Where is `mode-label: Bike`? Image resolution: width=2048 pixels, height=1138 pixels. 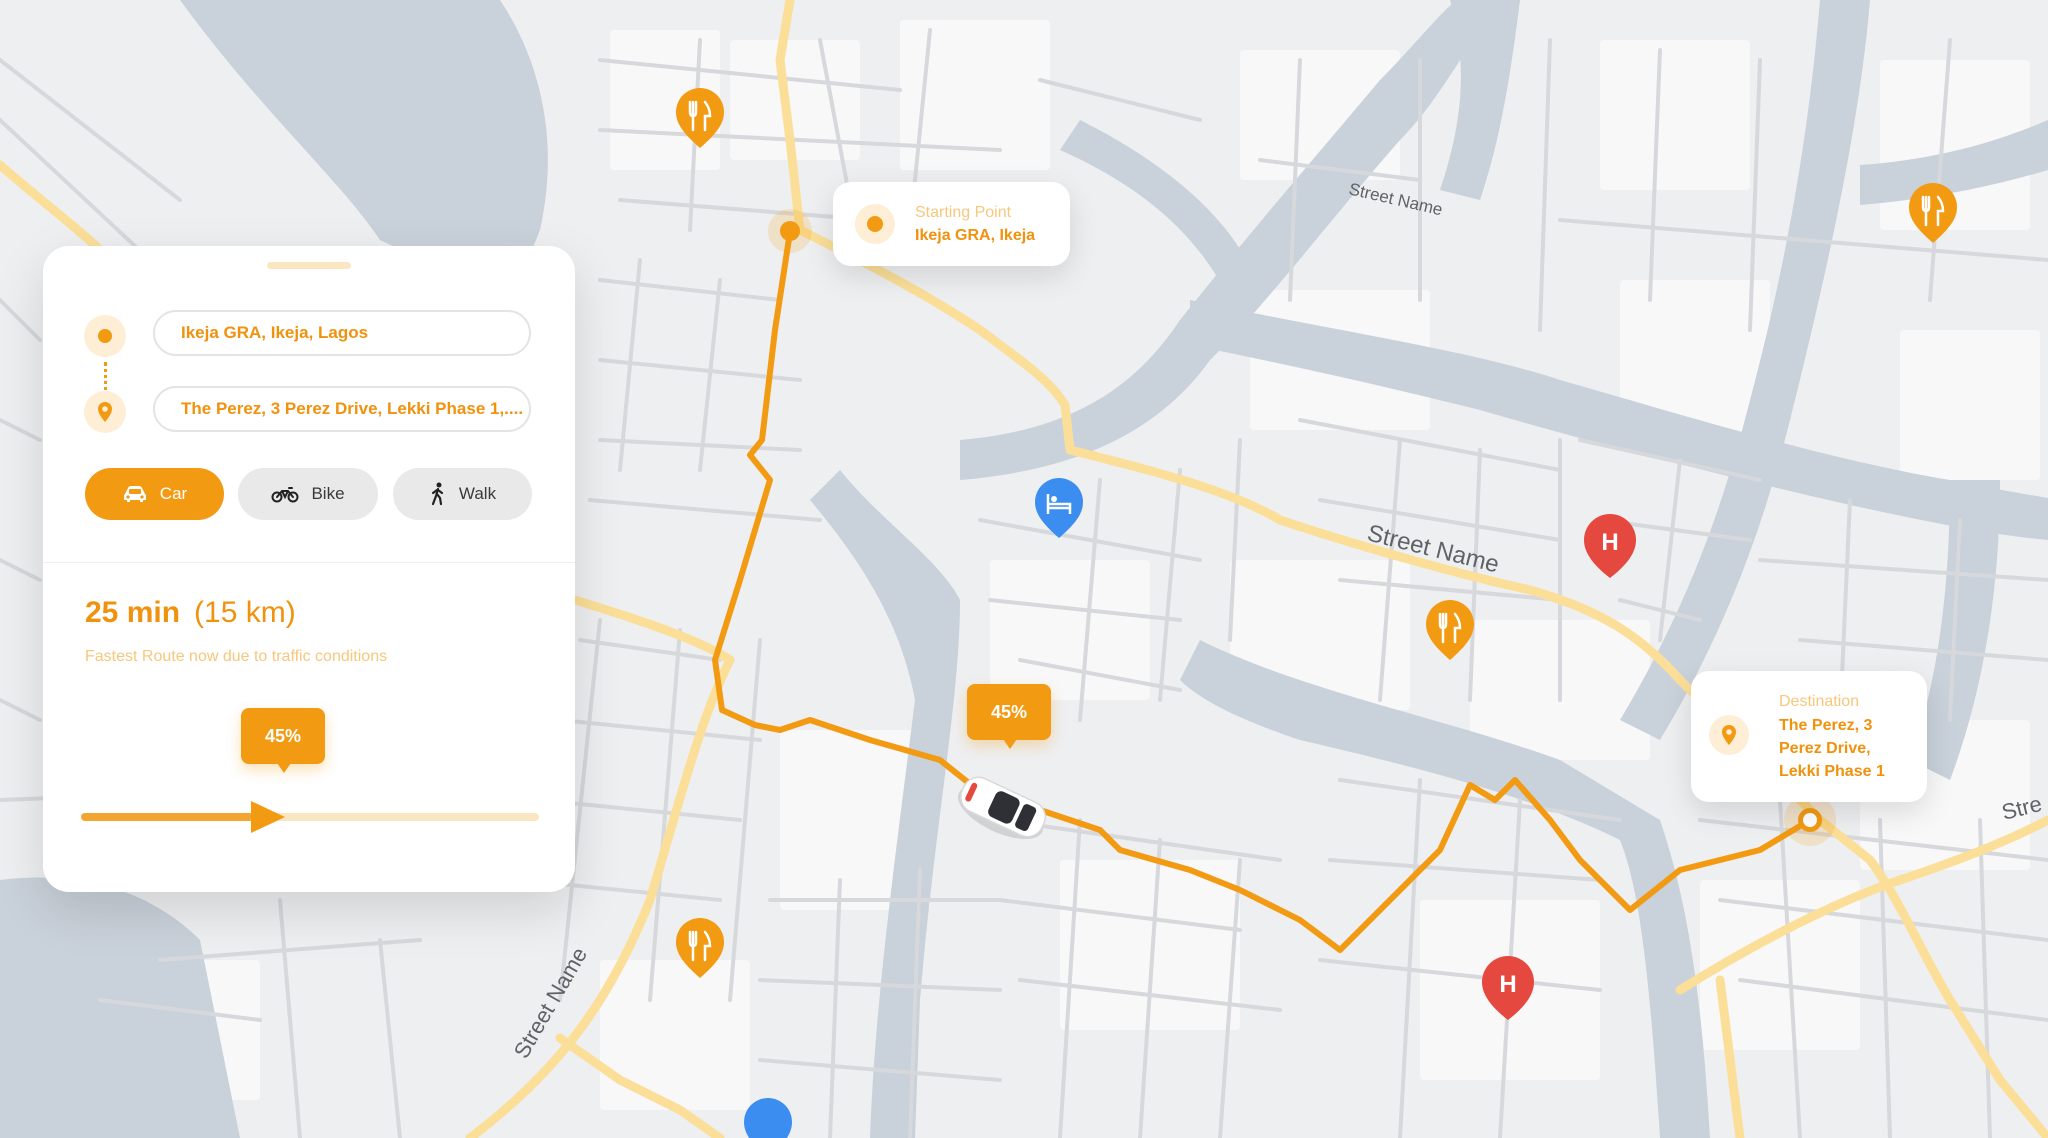
mode-label: Bike is located at coordinates (328, 493).